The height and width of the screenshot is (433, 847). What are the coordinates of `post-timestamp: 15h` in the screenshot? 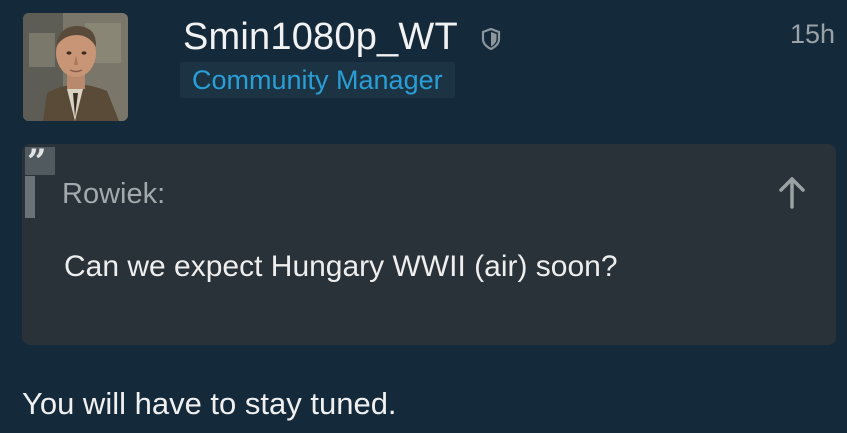 It's located at (812, 34).